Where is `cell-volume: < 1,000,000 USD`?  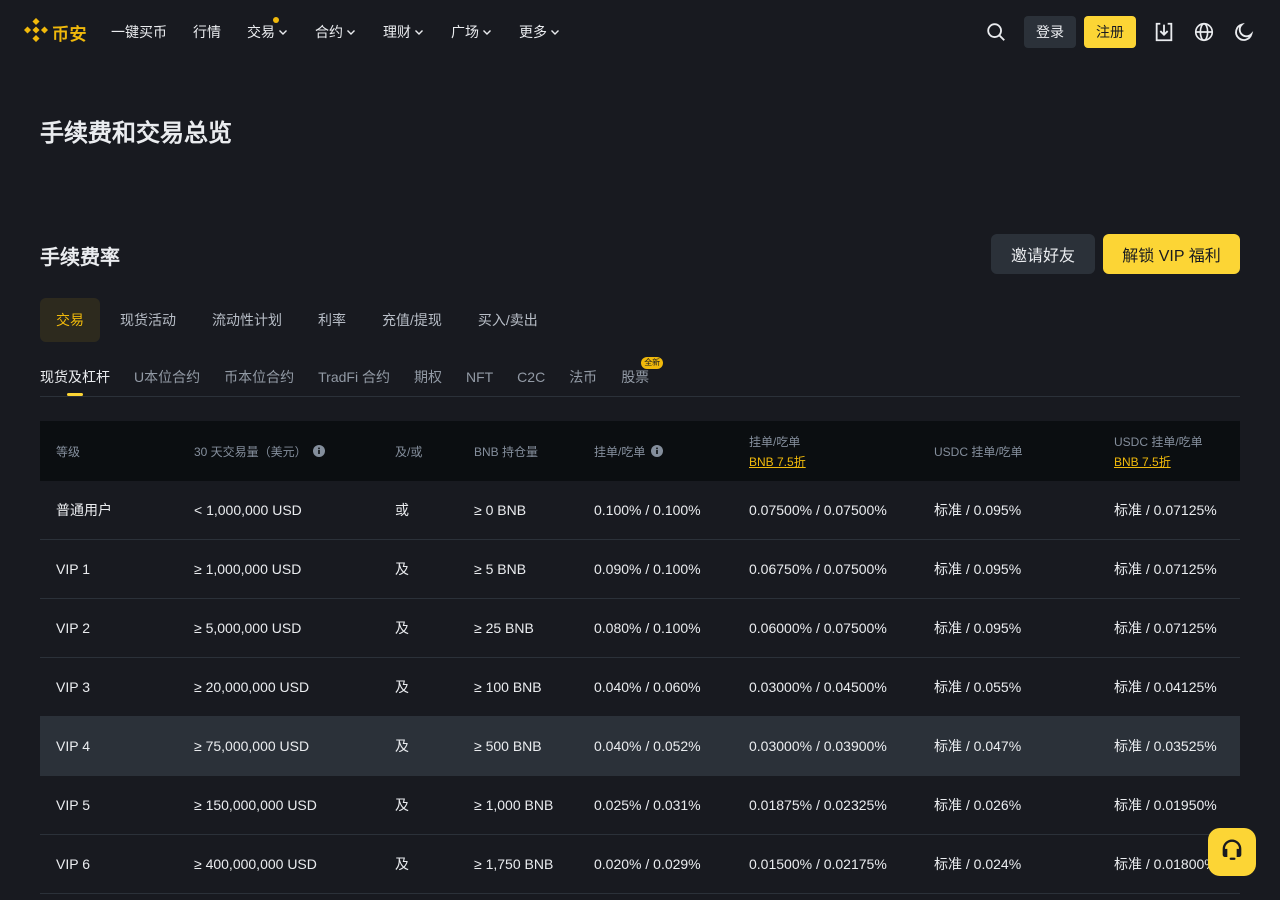
cell-volume: < 1,000,000 USD is located at coordinates (248, 510).